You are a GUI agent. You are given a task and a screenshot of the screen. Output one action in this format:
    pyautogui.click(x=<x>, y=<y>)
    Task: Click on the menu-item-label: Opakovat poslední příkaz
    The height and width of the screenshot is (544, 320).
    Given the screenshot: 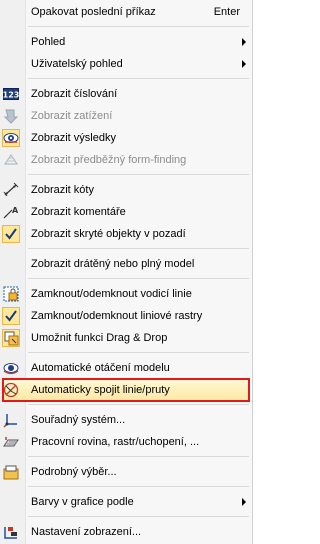 What is the action you would take?
    pyautogui.click(x=93, y=12)
    